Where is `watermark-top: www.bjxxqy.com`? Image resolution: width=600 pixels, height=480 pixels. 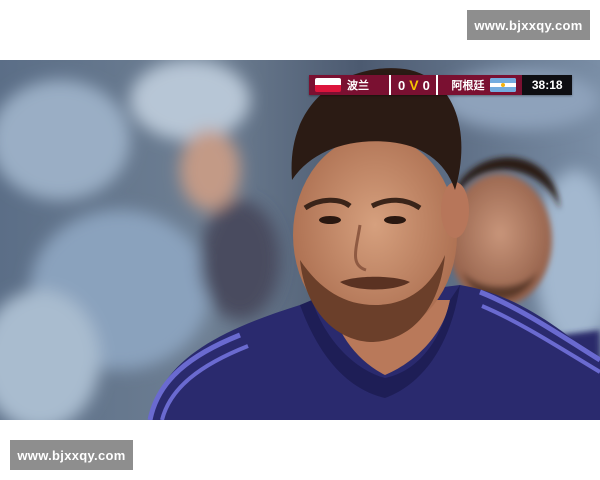
watermark-top: www.bjxxqy.com is located at coordinates (528, 25).